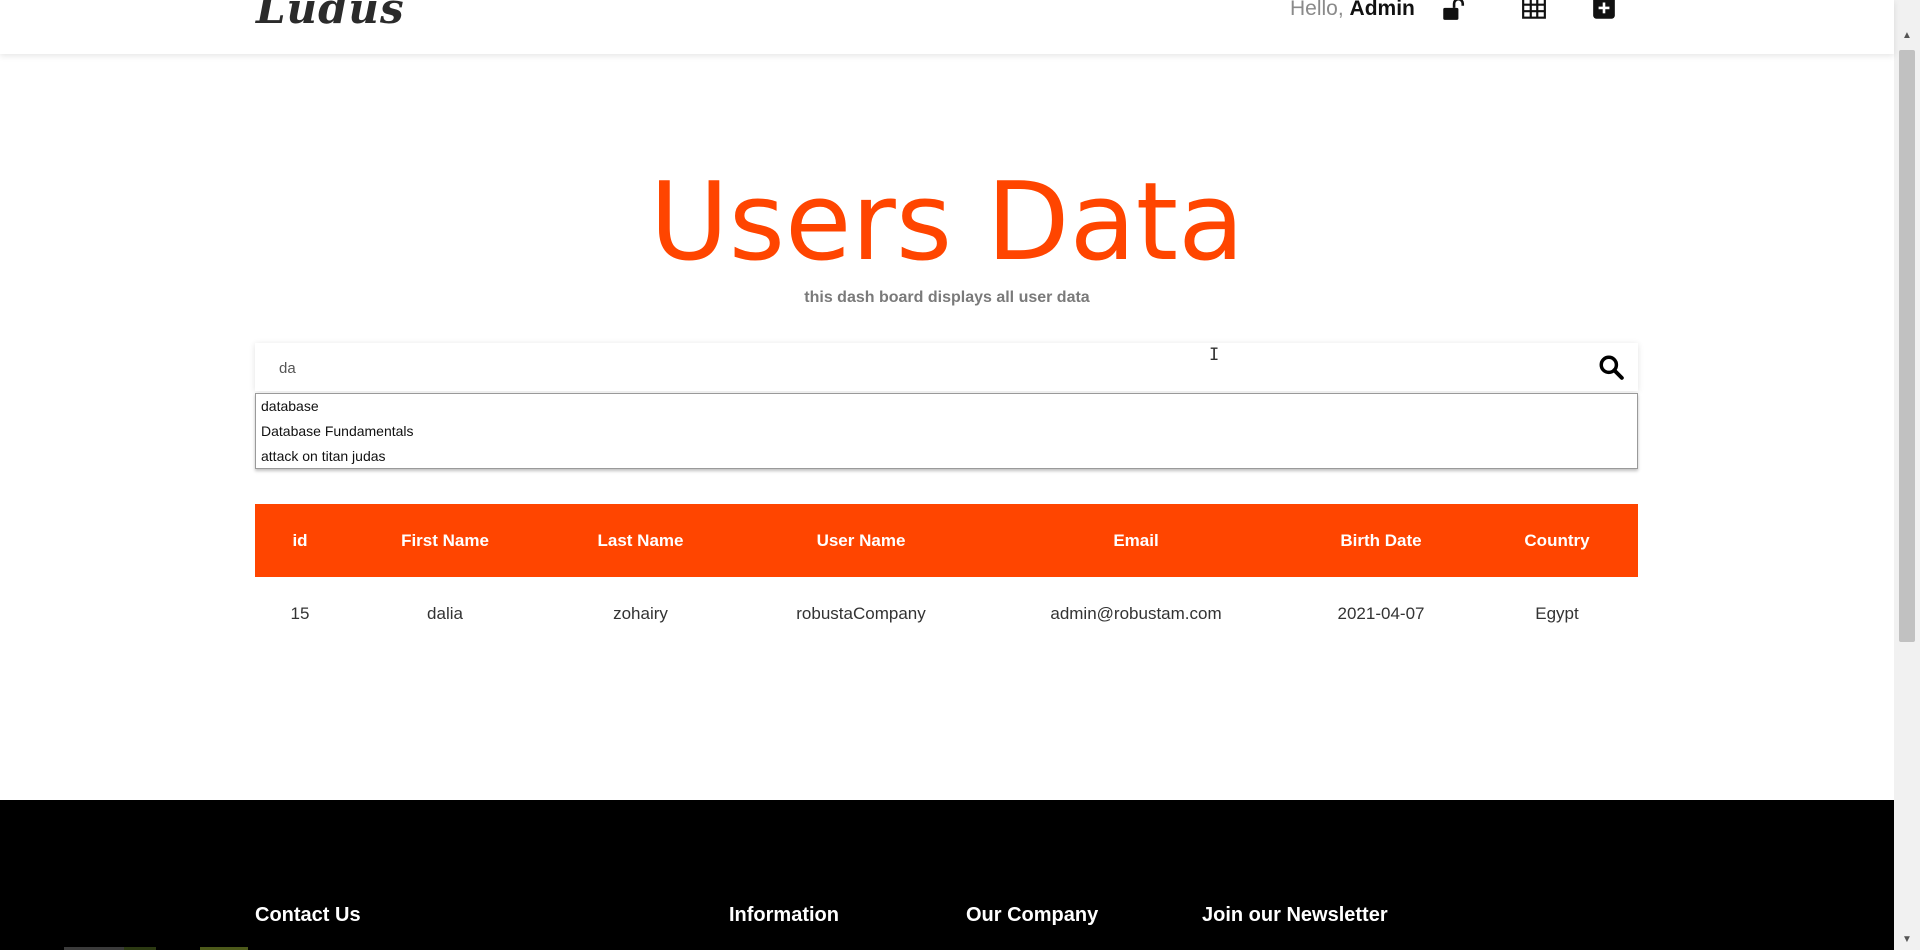 This screenshot has height=950, width=1920. I want to click on cell-birth-date: 2021-04-07, so click(1381, 613).